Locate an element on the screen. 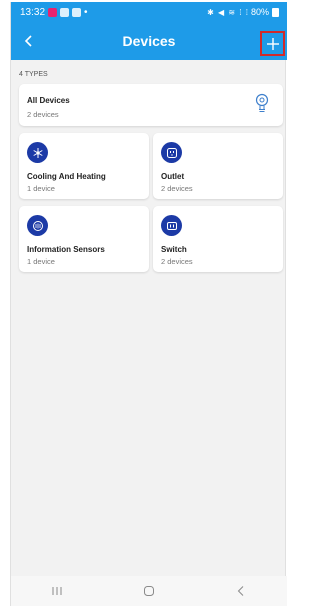 Image resolution: width=320 pixels, height=610 pixels. back-button is located at coordinates (29, 41).